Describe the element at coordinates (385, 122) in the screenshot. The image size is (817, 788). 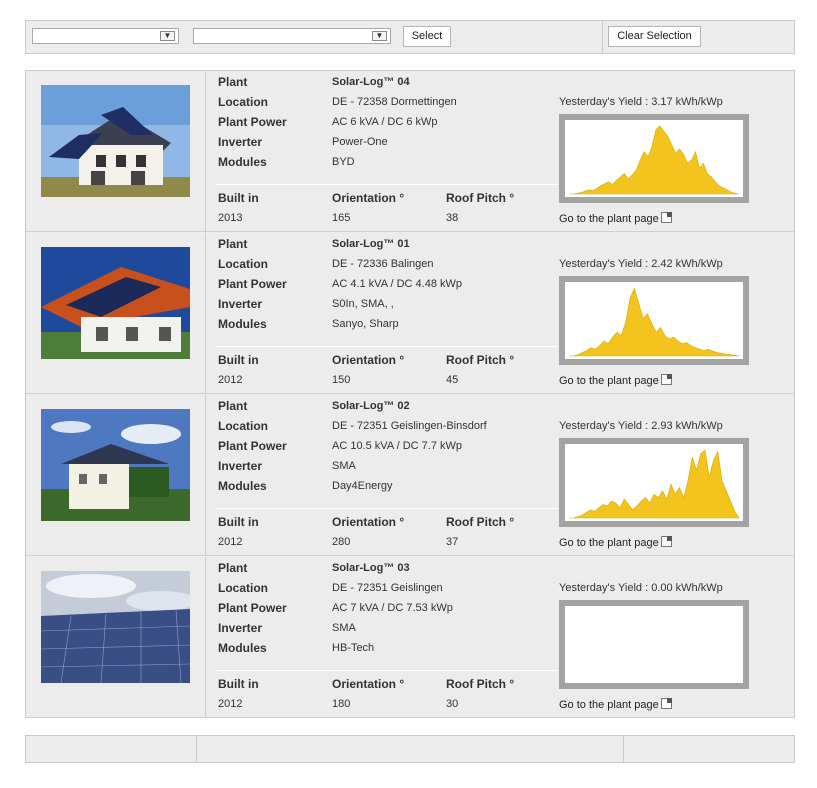
I see `plant-power: AC 6 kVA / DC 6 kWp` at that location.